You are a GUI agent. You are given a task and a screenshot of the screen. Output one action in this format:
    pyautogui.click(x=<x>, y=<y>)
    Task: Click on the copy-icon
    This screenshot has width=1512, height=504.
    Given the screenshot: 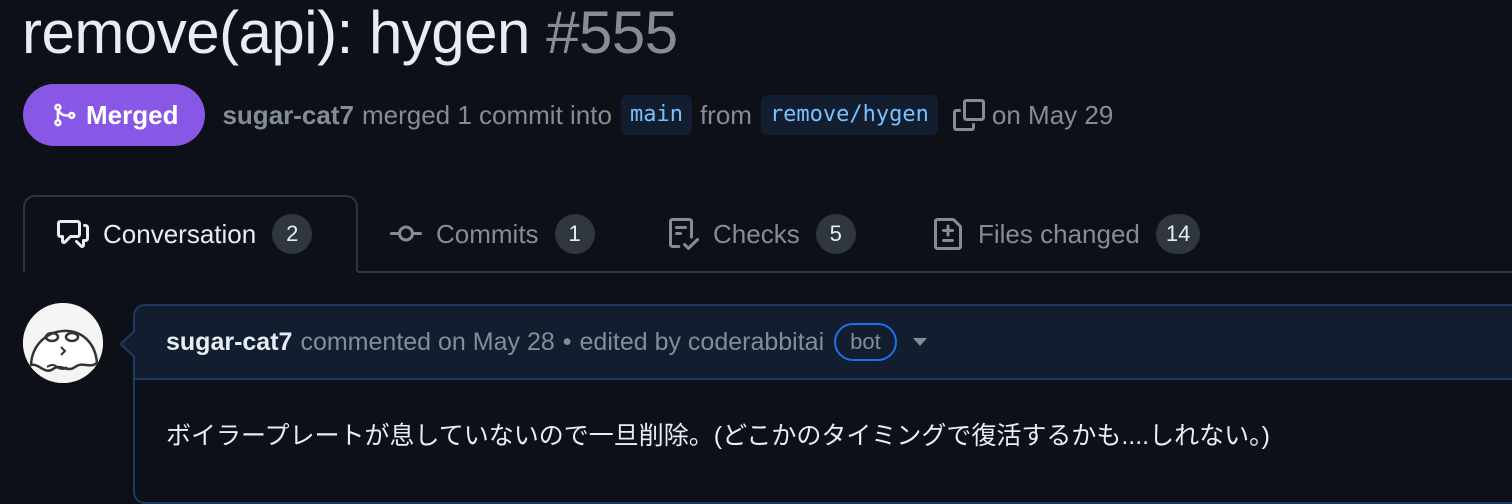 What is the action you would take?
    pyautogui.click(x=969, y=115)
    